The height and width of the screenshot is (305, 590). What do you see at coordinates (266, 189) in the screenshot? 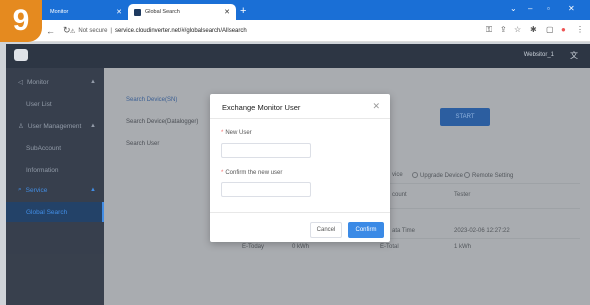
I see `confirm-user-input` at bounding box center [266, 189].